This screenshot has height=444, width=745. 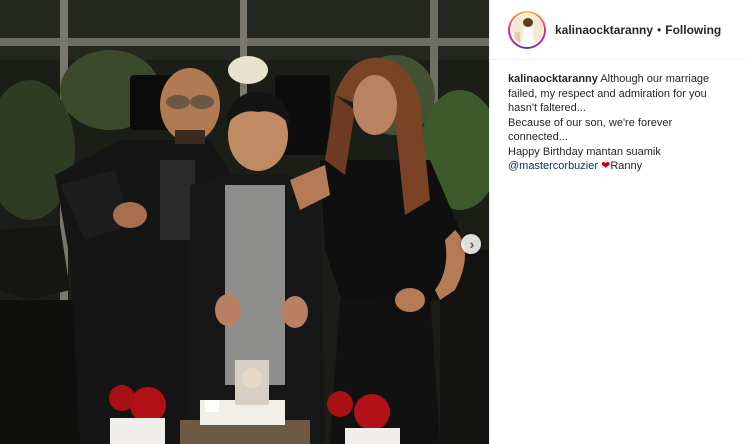 I want to click on avatar, so click(x=527, y=29).